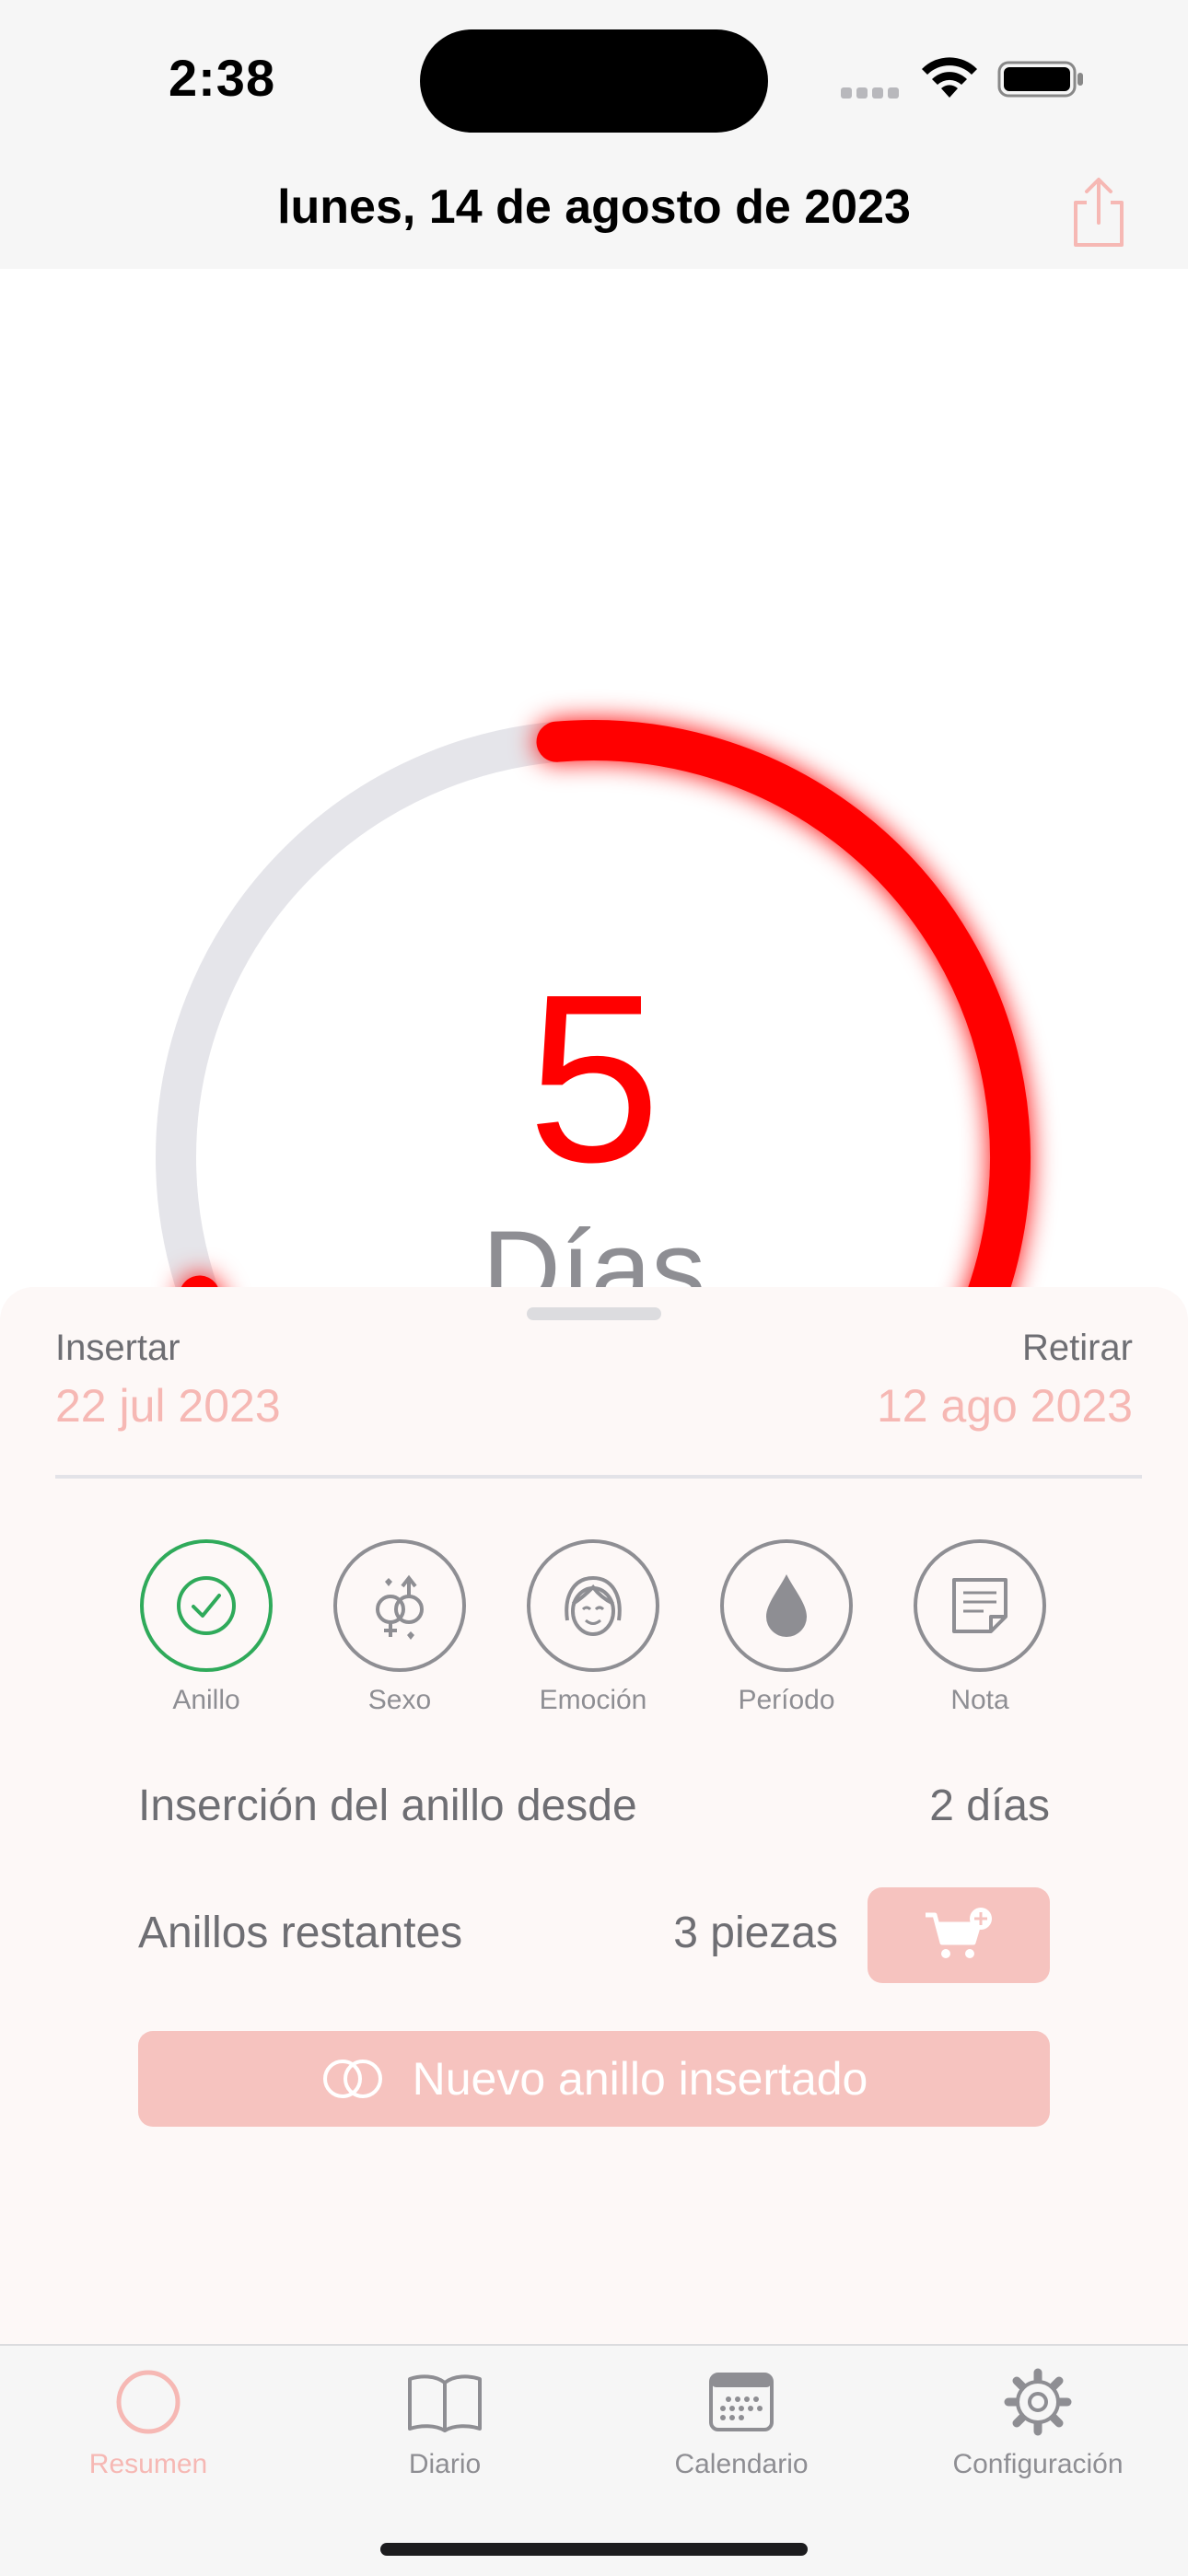 The height and width of the screenshot is (2576, 1188). I want to click on action-nota-circle, so click(980, 1605).